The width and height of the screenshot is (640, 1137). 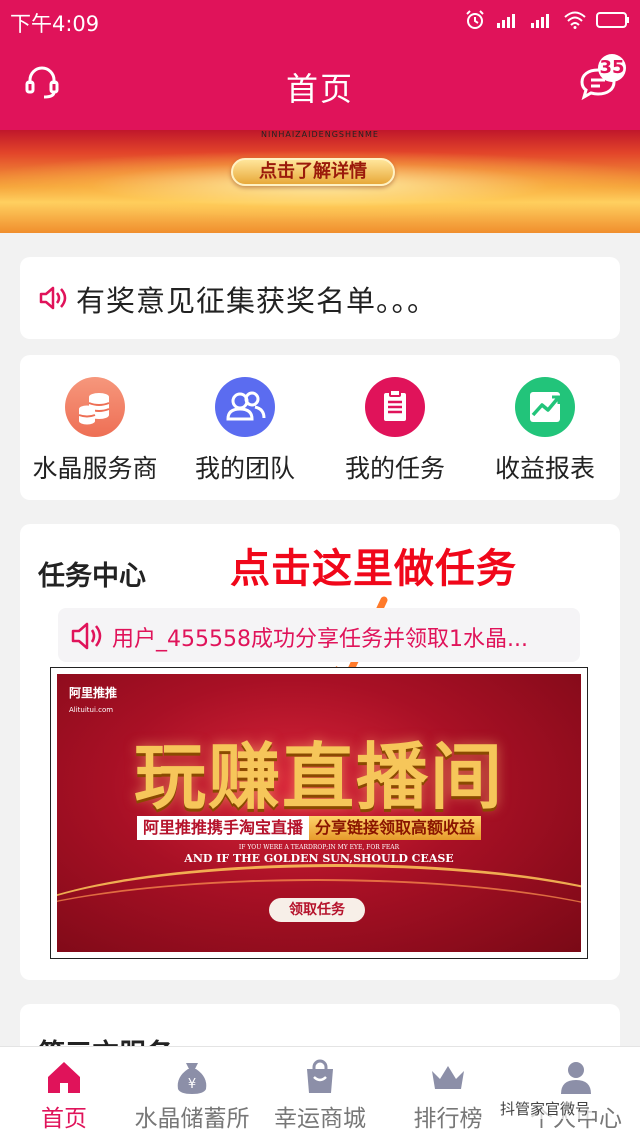 I want to click on task-center-title: 任务中心, so click(x=92, y=576).